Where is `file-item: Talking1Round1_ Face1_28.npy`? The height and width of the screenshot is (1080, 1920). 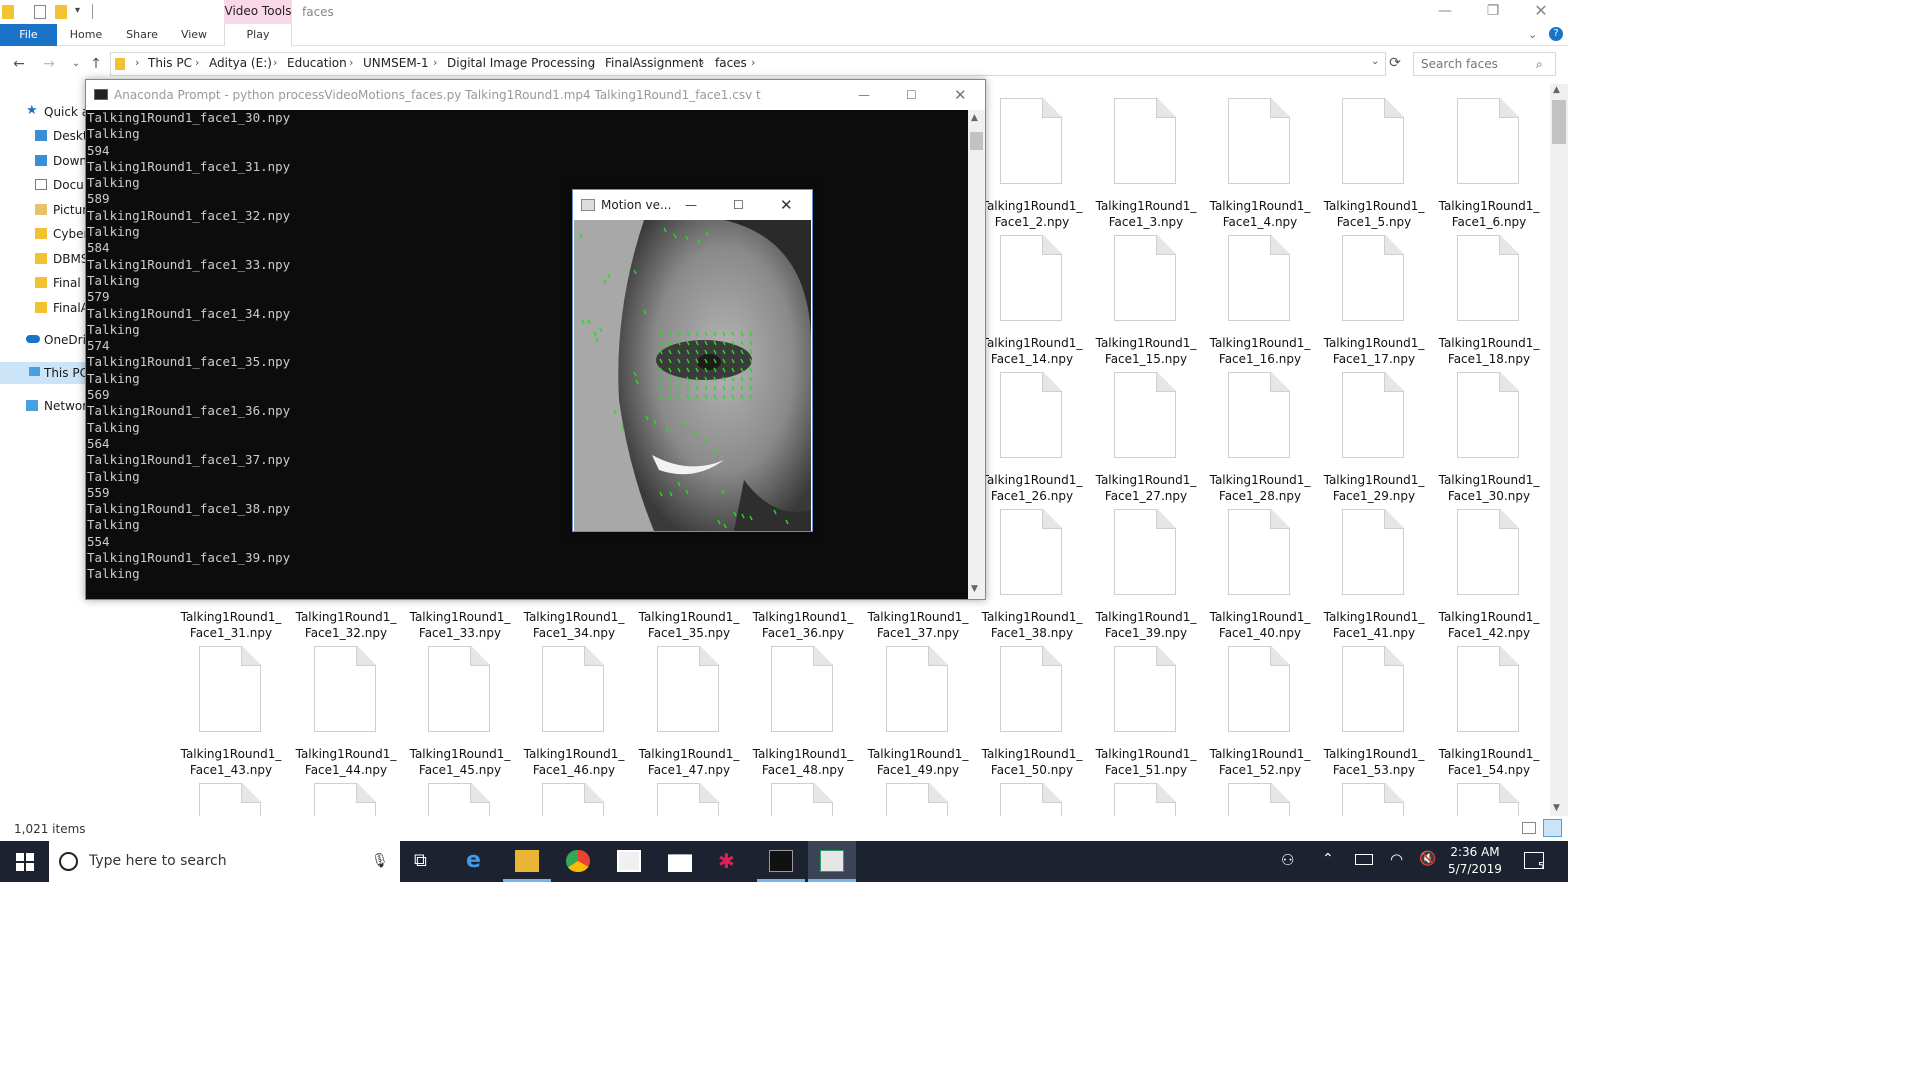 file-item: Talking1Round1_ Face1_28.npy is located at coordinates (1260, 437).